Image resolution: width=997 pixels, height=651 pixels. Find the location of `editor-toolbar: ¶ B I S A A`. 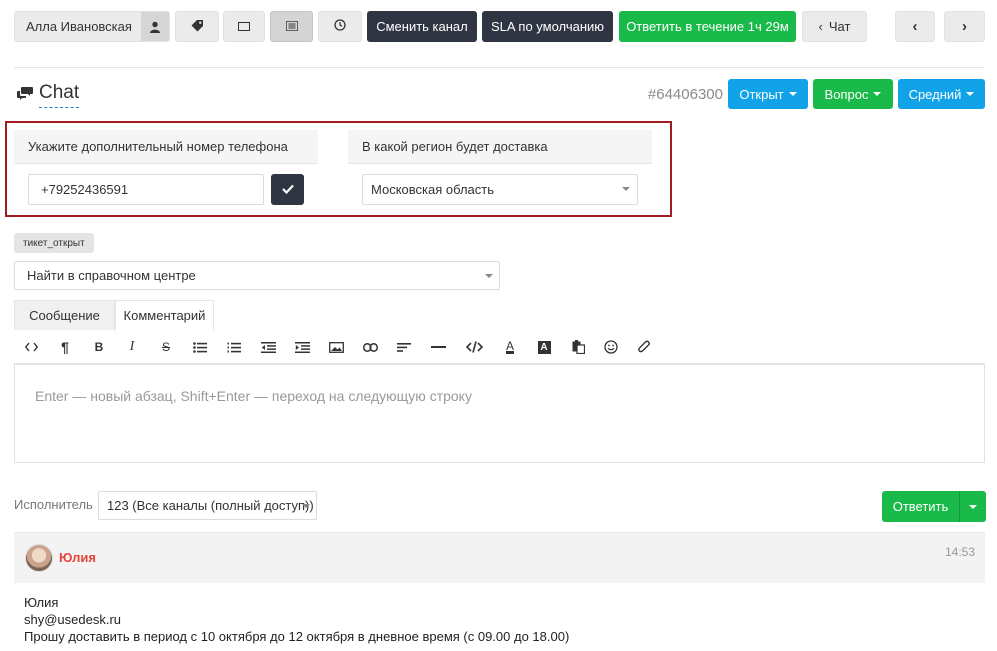

editor-toolbar: ¶ B I S A A is located at coordinates (499, 347).